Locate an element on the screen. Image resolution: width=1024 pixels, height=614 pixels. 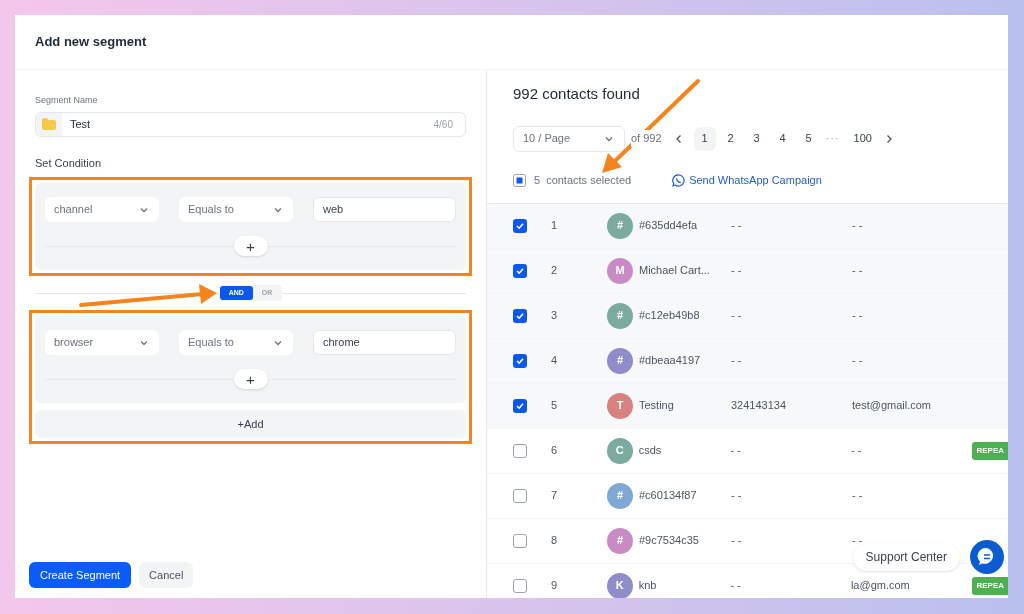
page-number: 100 is located at coordinates (862, 138).